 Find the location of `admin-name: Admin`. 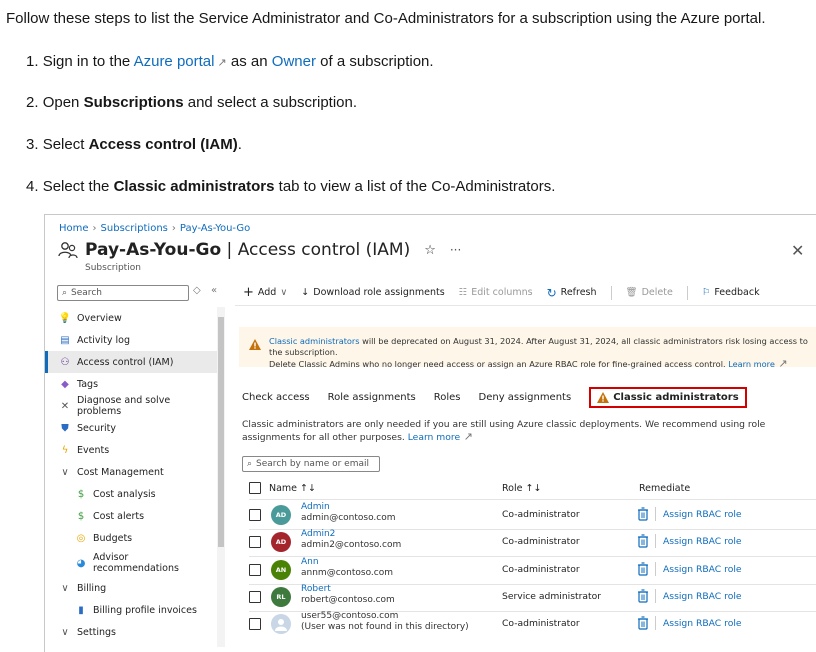

admin-name: Admin is located at coordinates (315, 507).